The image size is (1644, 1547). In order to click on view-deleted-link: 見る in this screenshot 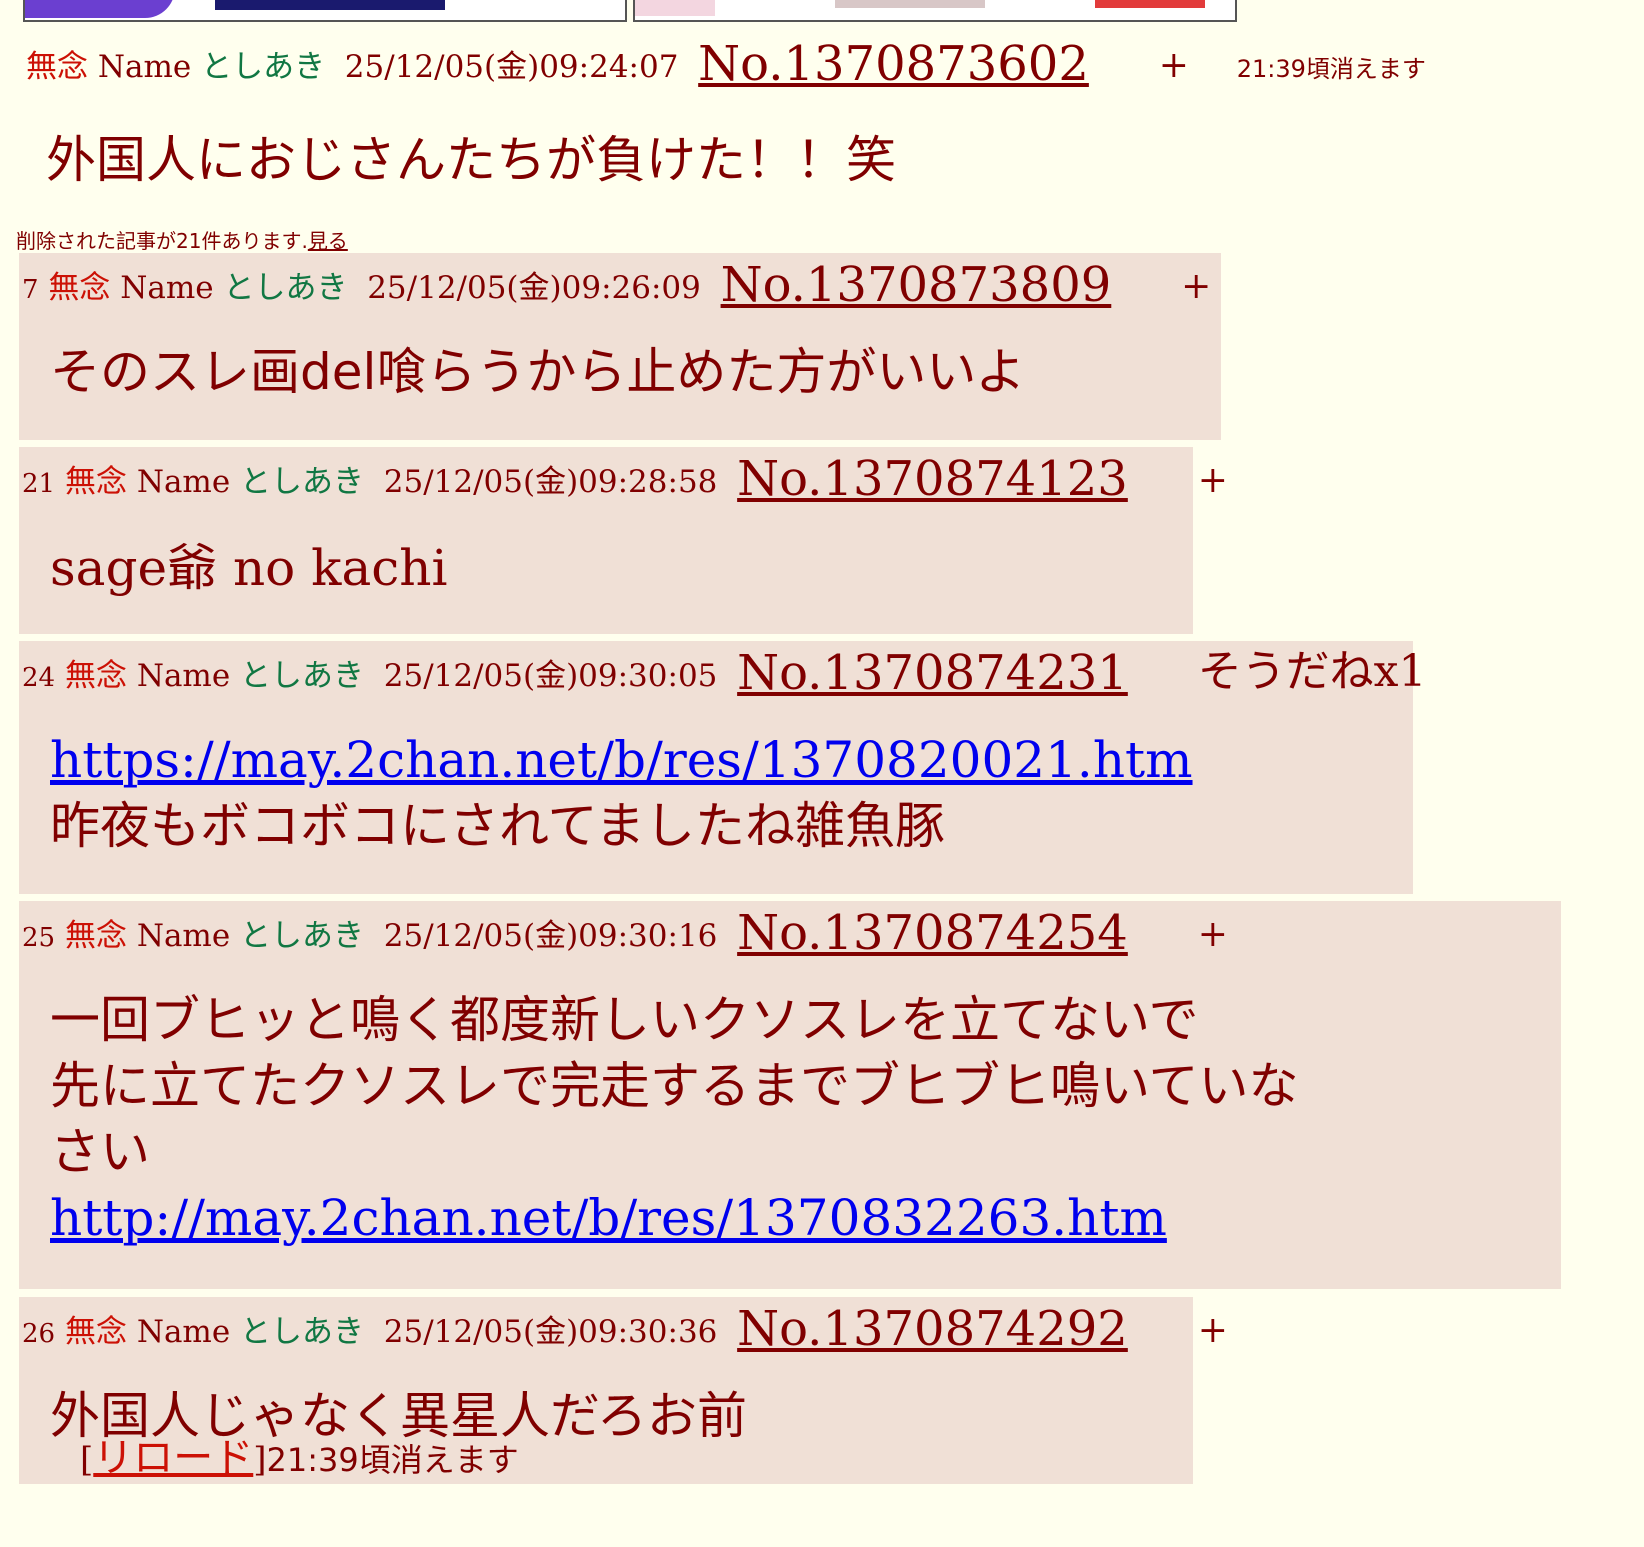, I will do `click(328, 241)`.